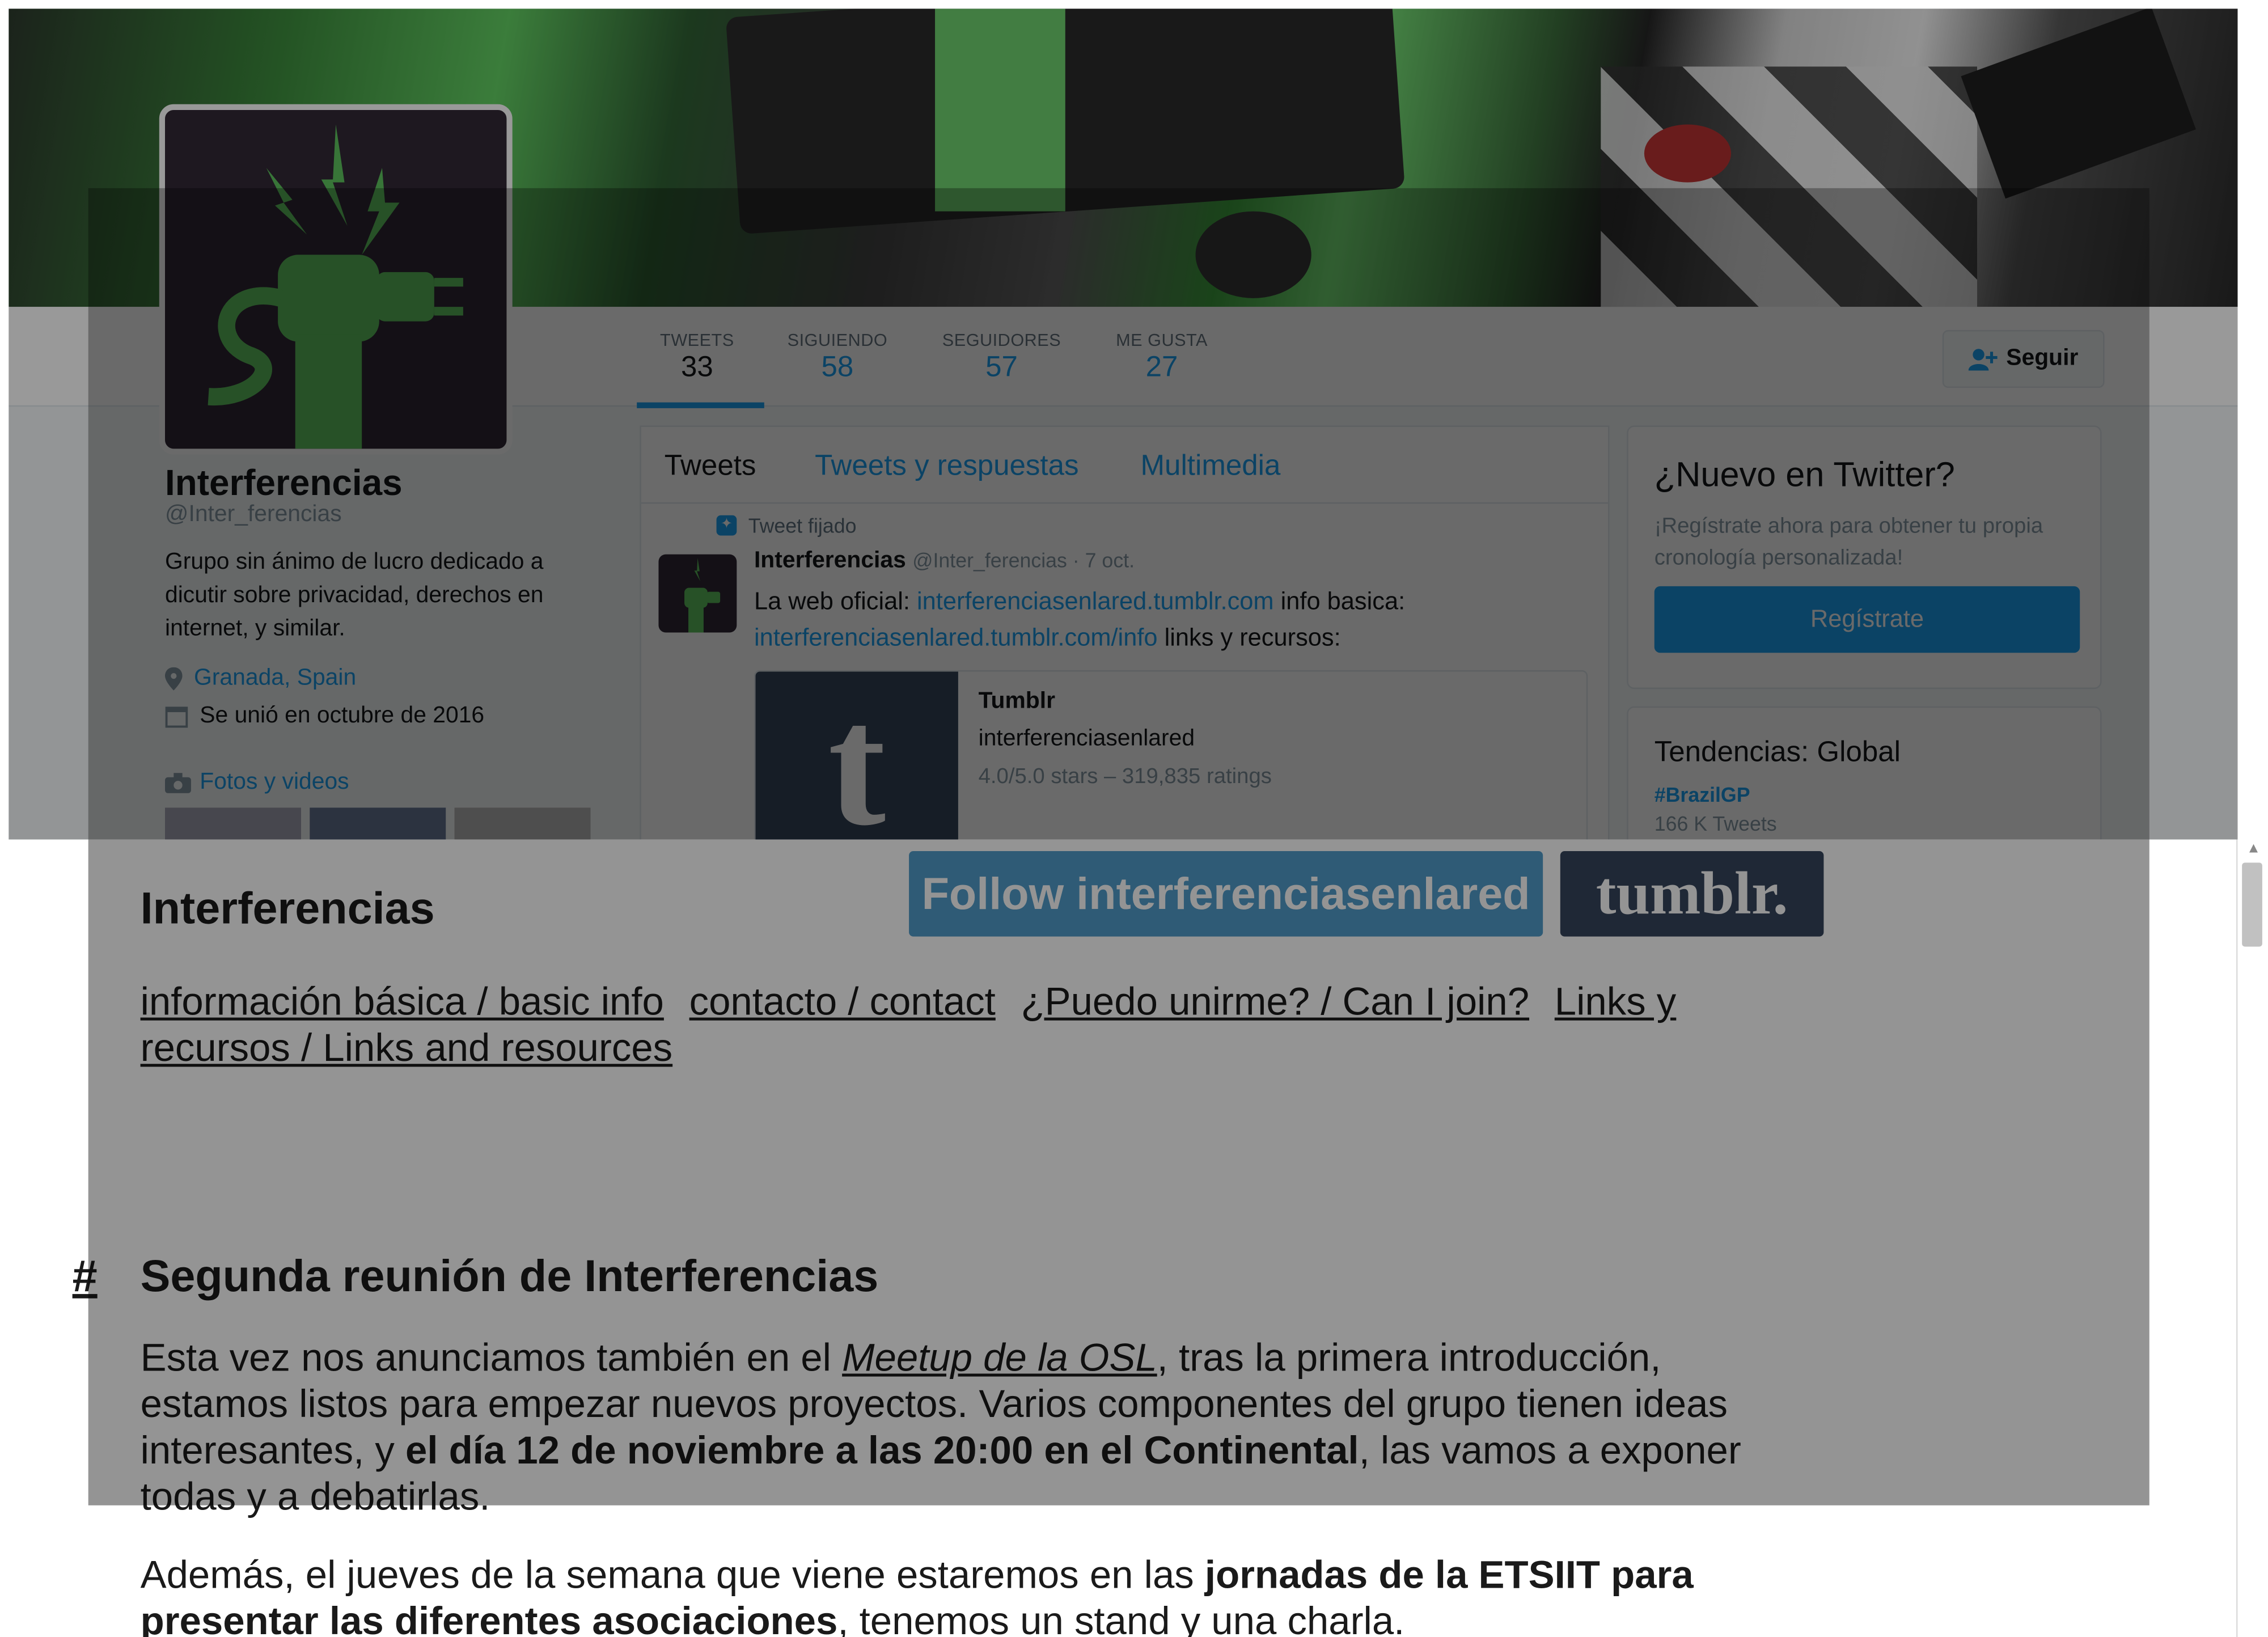  I want to click on vertical-scrollbar: ▲, so click(2252, 1238).